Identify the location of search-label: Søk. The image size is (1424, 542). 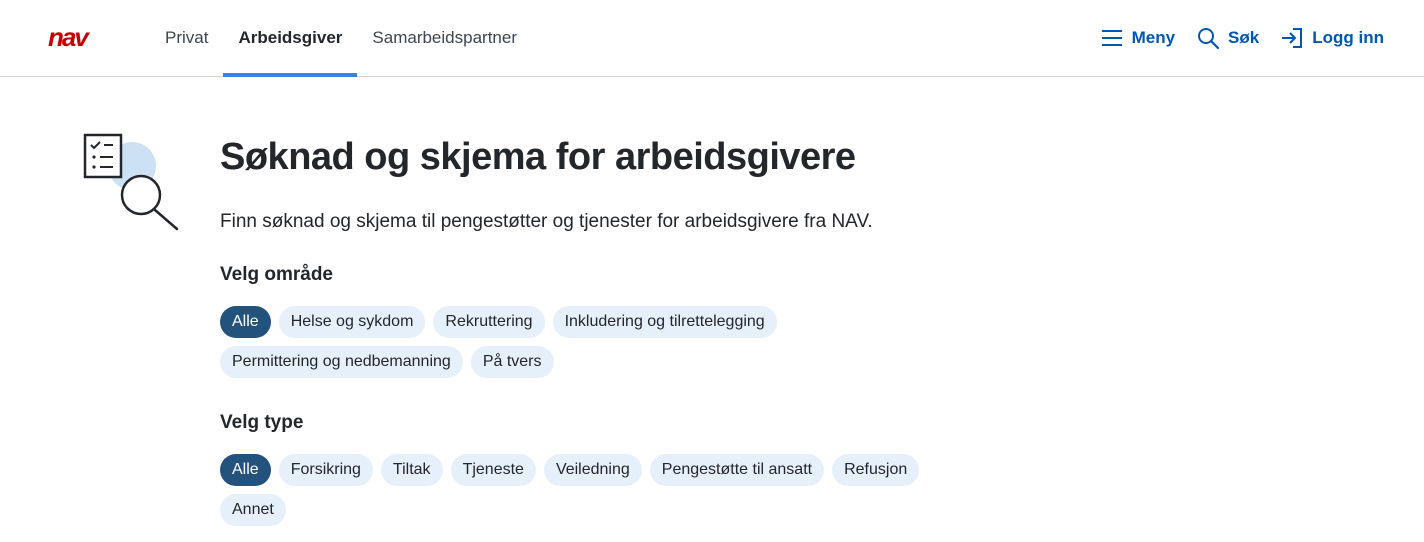
(1244, 37).